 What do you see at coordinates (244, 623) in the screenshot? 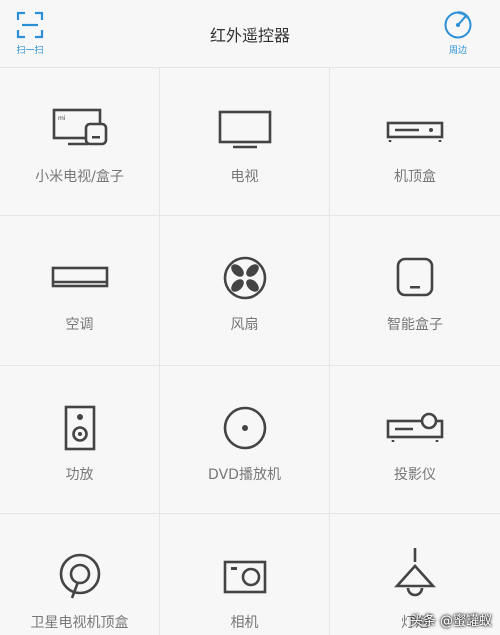
I see `device-label: 相机` at bounding box center [244, 623].